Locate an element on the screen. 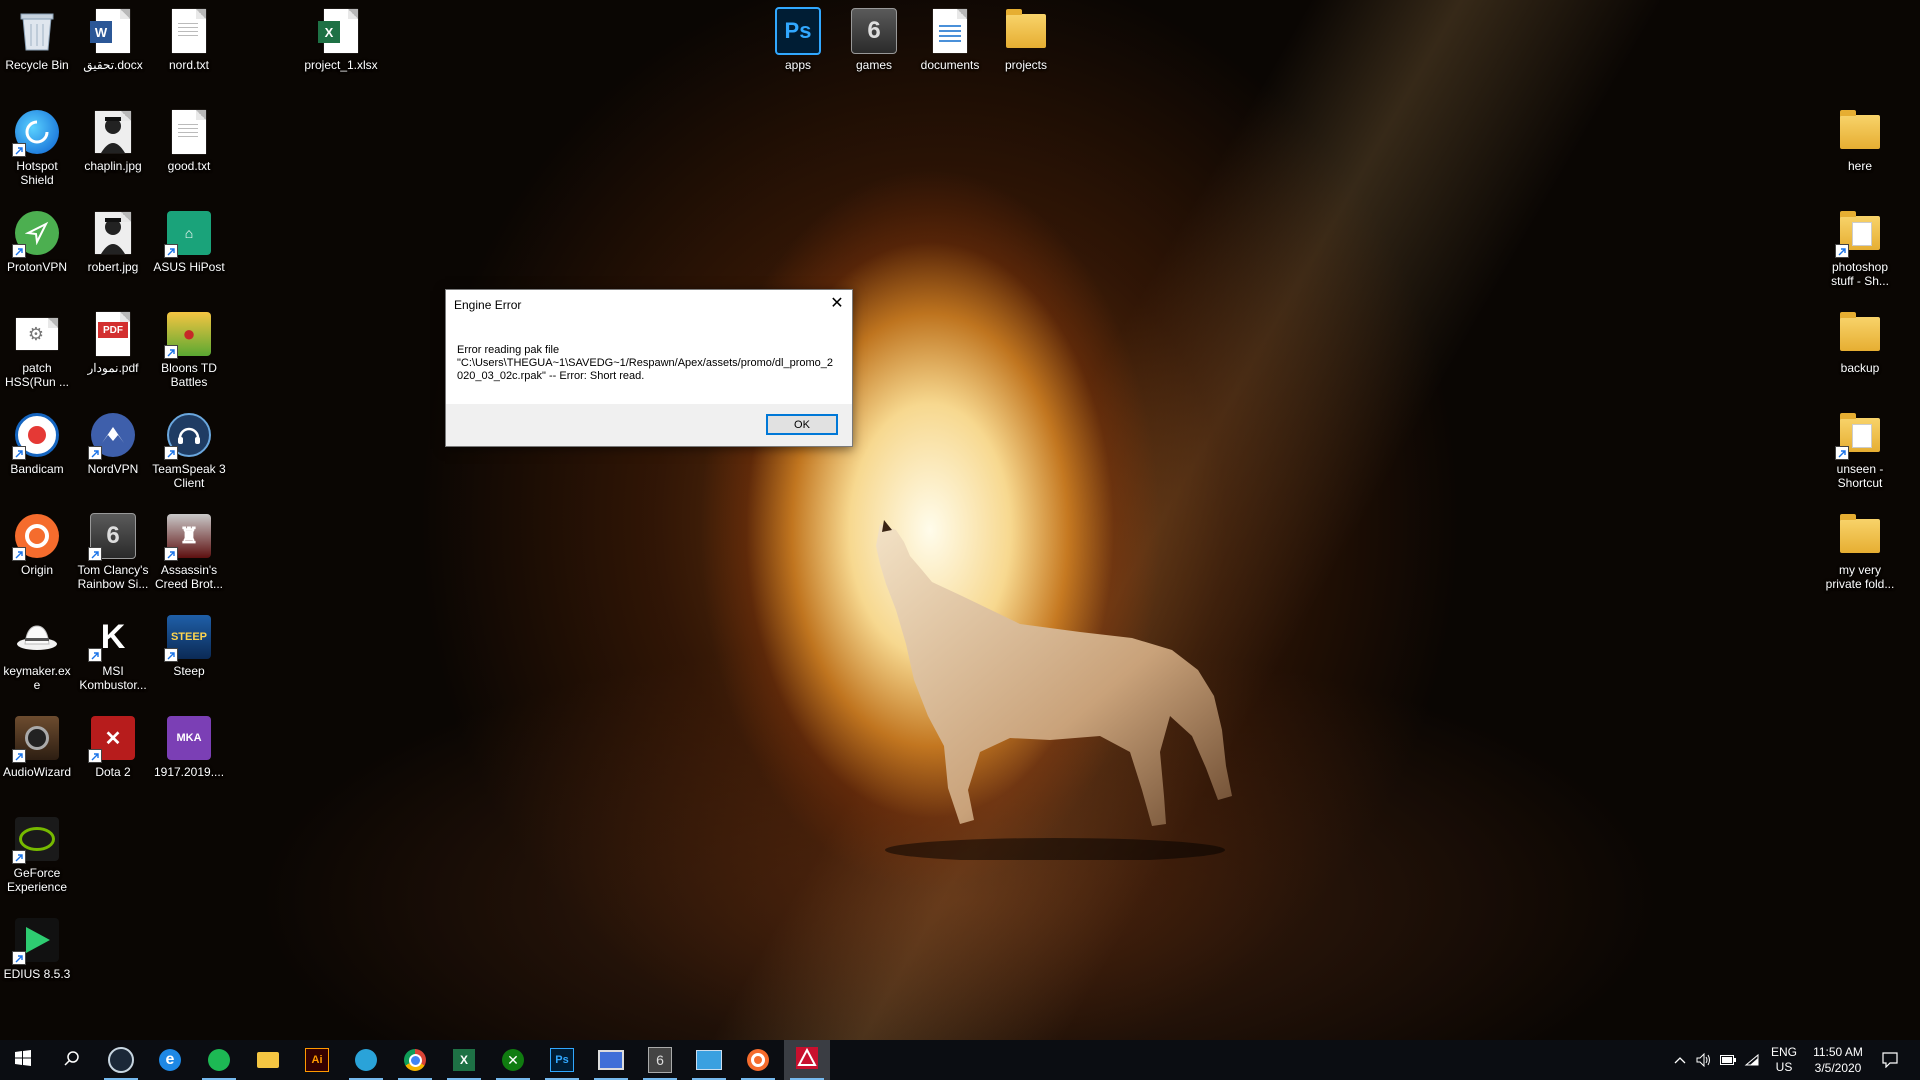 Image resolution: width=1920 pixels, height=1080 pixels. folder-shortcut-icon is located at coordinates (1859, 234).